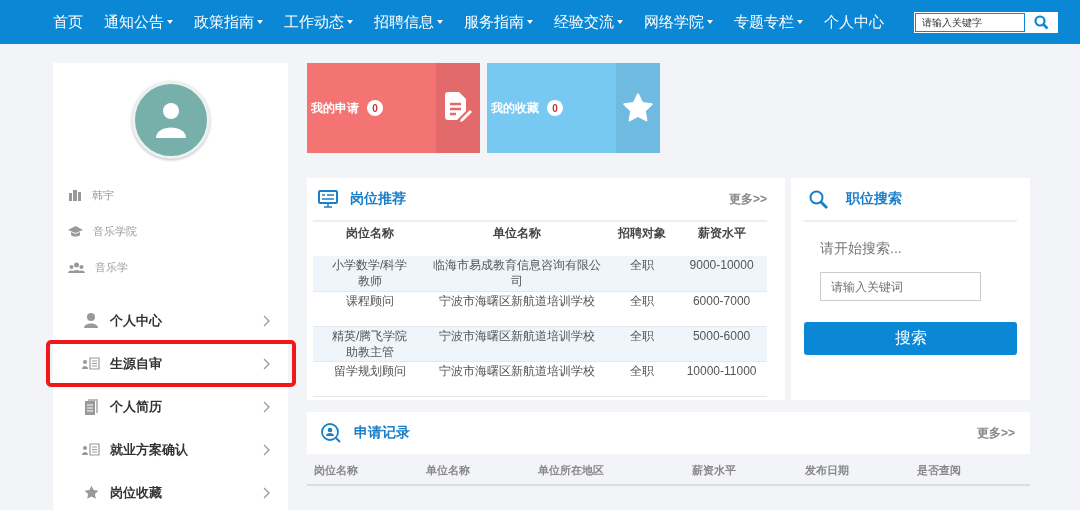  I want to click on search-button: 搜索, so click(910, 338).